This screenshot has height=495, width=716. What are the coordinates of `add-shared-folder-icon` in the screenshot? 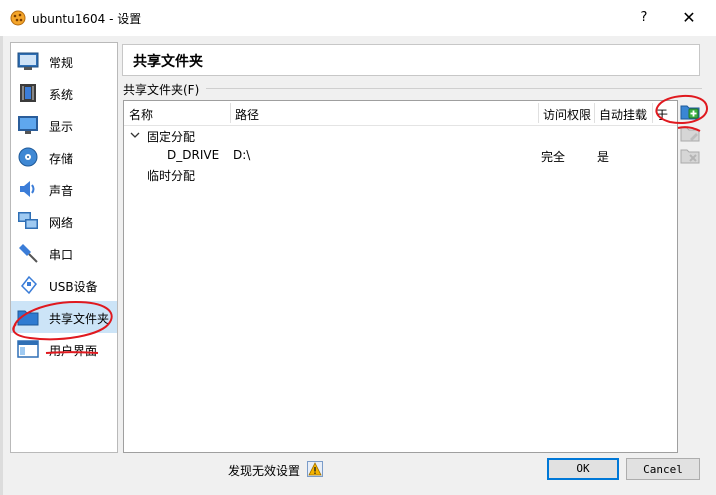 It's located at (690, 111).